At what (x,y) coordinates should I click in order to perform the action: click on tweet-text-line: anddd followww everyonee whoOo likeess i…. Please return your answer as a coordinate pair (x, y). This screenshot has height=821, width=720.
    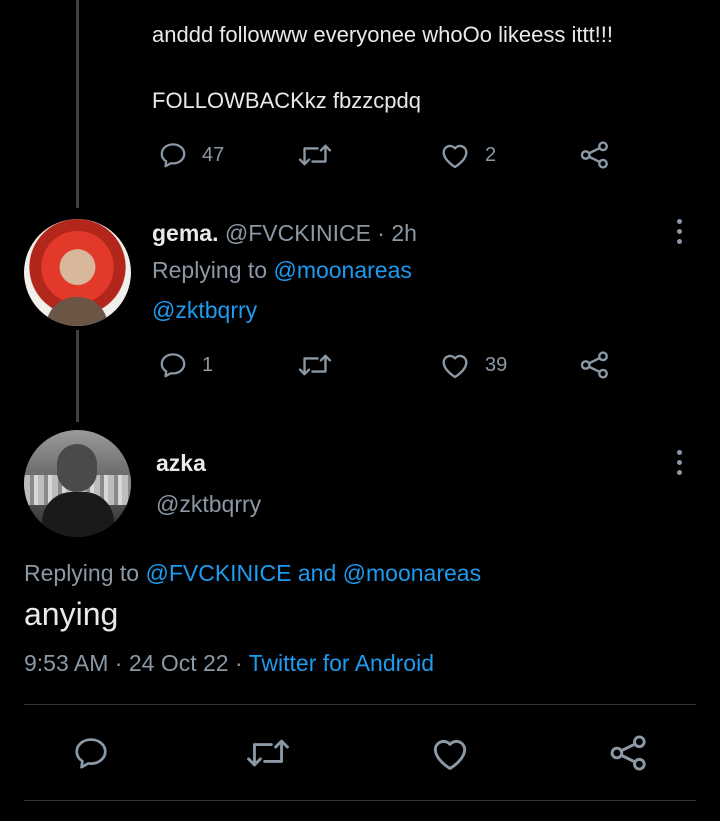
    Looking at the image, I should click on (383, 34).